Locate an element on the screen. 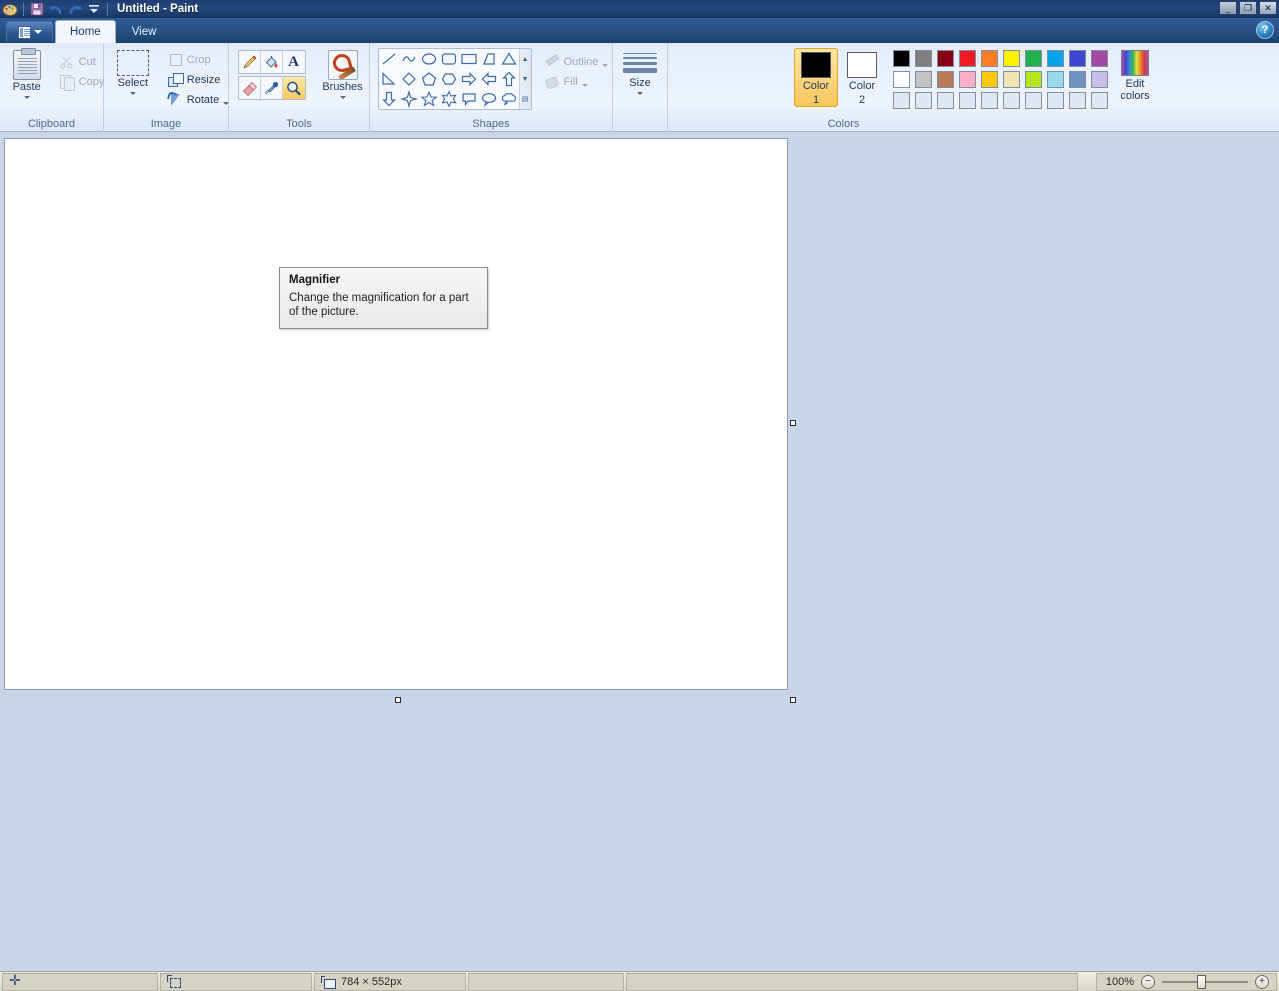  palette-cell-r2-c5 is located at coordinates (989, 79).